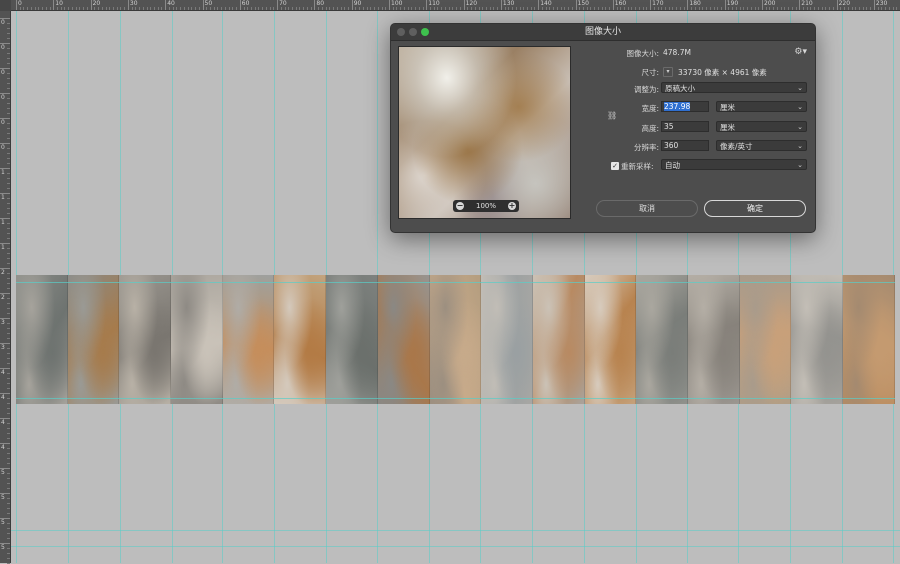  What do you see at coordinates (425, 32) in the screenshot?
I see `zoom-window-button` at bounding box center [425, 32].